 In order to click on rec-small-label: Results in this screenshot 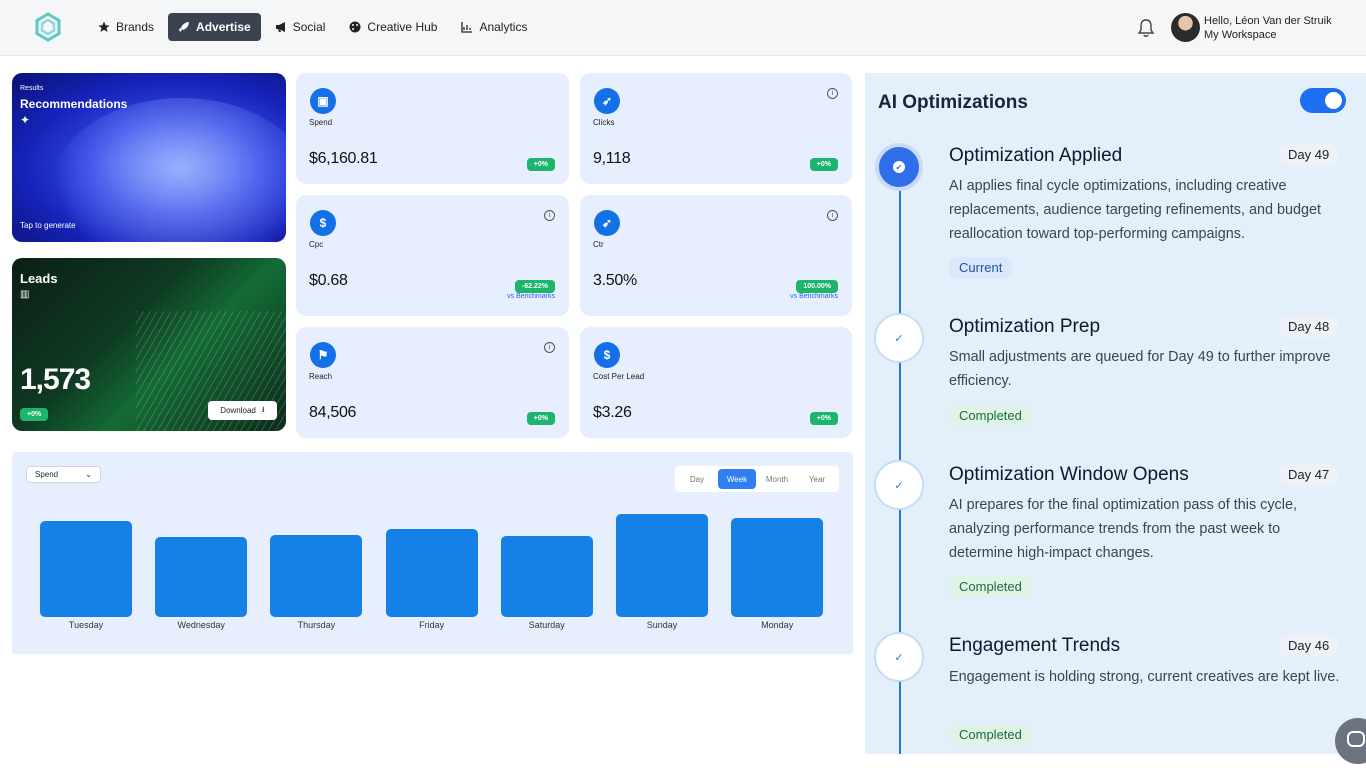, I will do `click(32, 88)`.